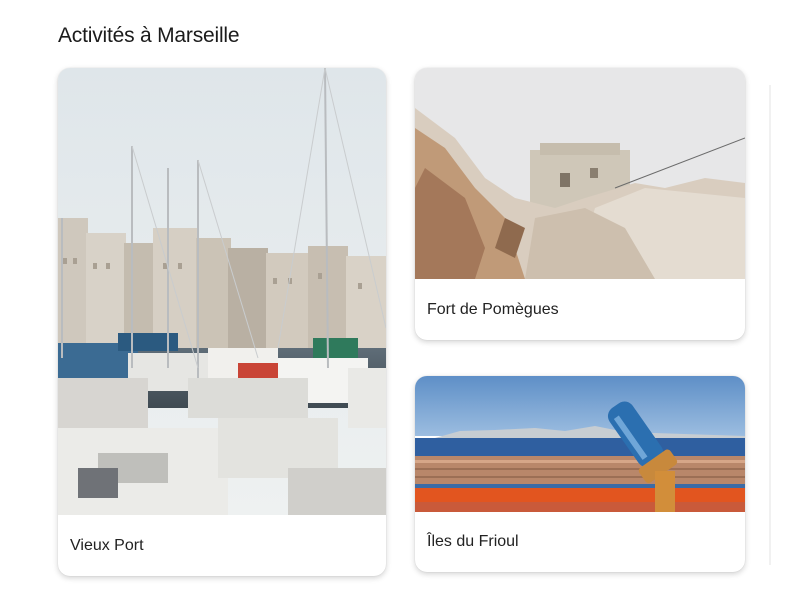 Image resolution: width=800 pixels, height=600 pixels. What do you see at coordinates (580, 173) in the screenshot?
I see `fort-de-pomegues-image` at bounding box center [580, 173].